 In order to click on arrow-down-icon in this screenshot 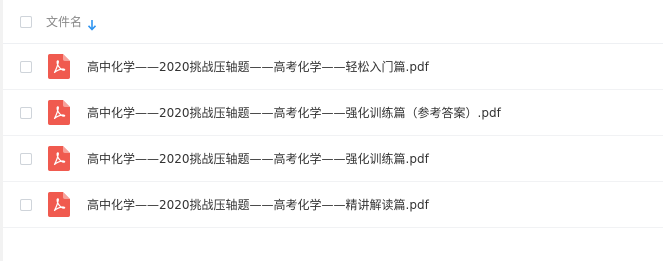, I will do `click(92, 23)`.